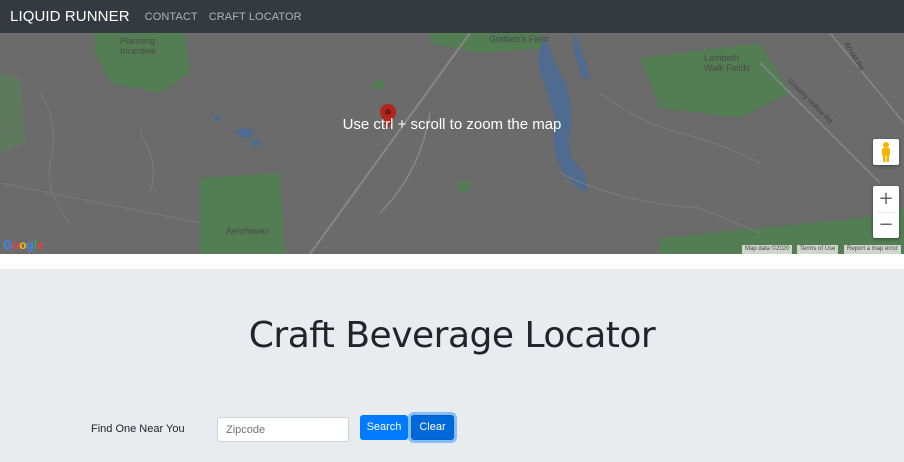 Image resolution: width=904 pixels, height=462 pixels. I want to click on clear-button: Clear, so click(432, 427).